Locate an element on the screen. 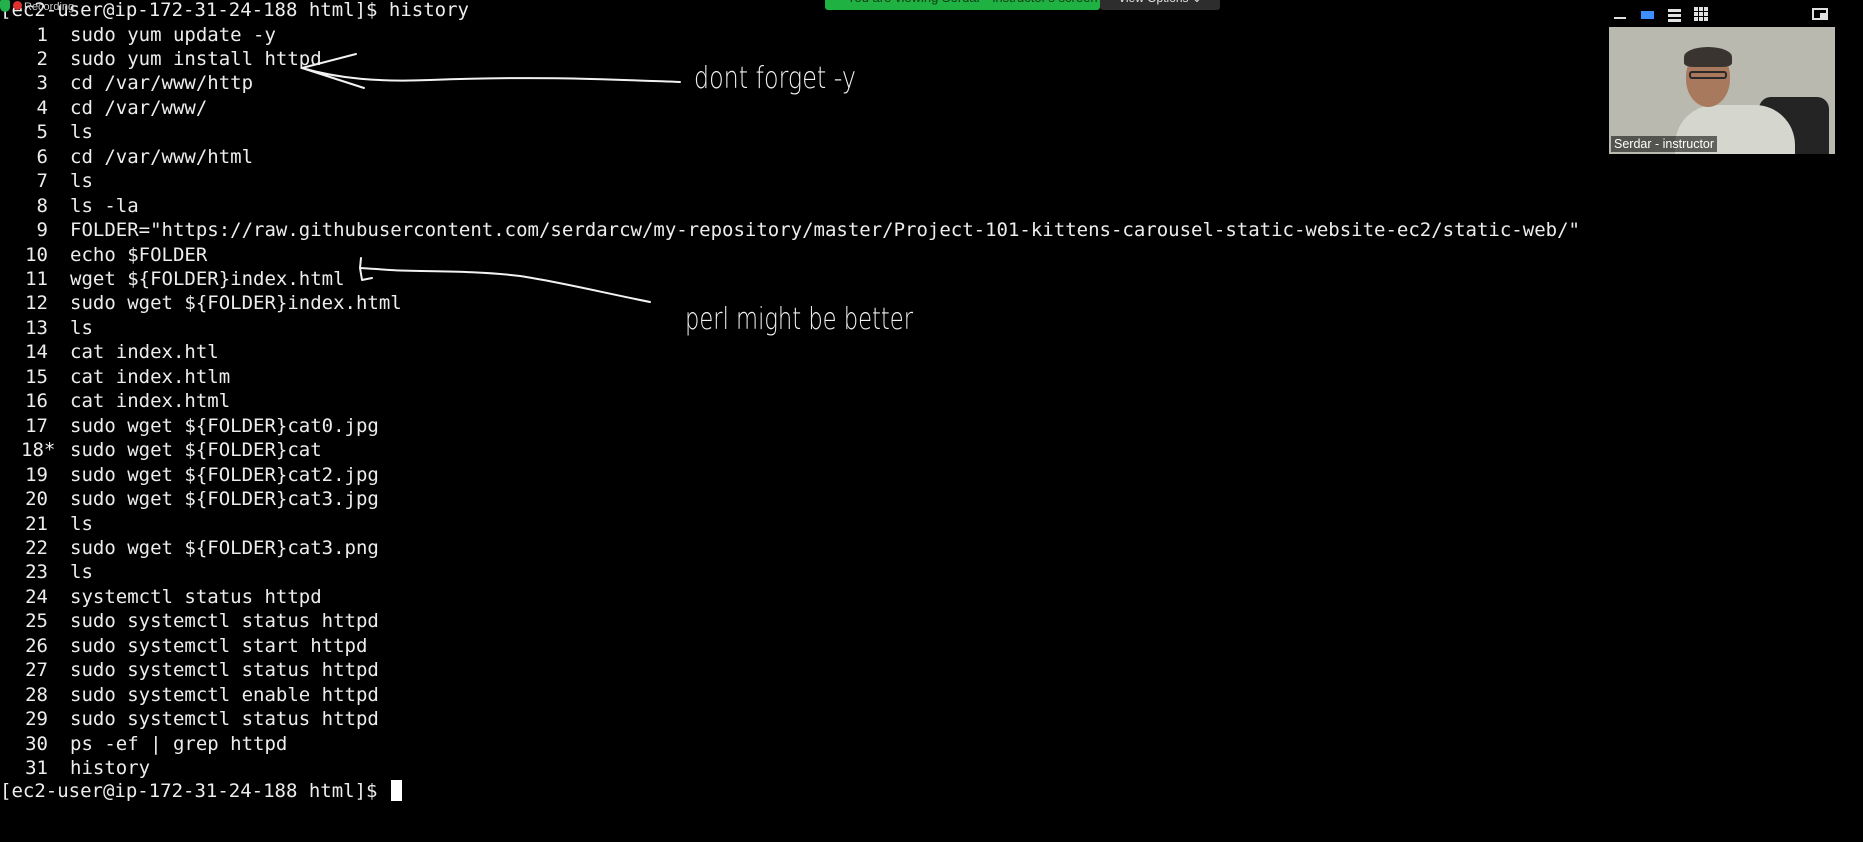 The height and width of the screenshot is (842, 1863). history-entry: 10 echo $FOLDER is located at coordinates (103, 255).